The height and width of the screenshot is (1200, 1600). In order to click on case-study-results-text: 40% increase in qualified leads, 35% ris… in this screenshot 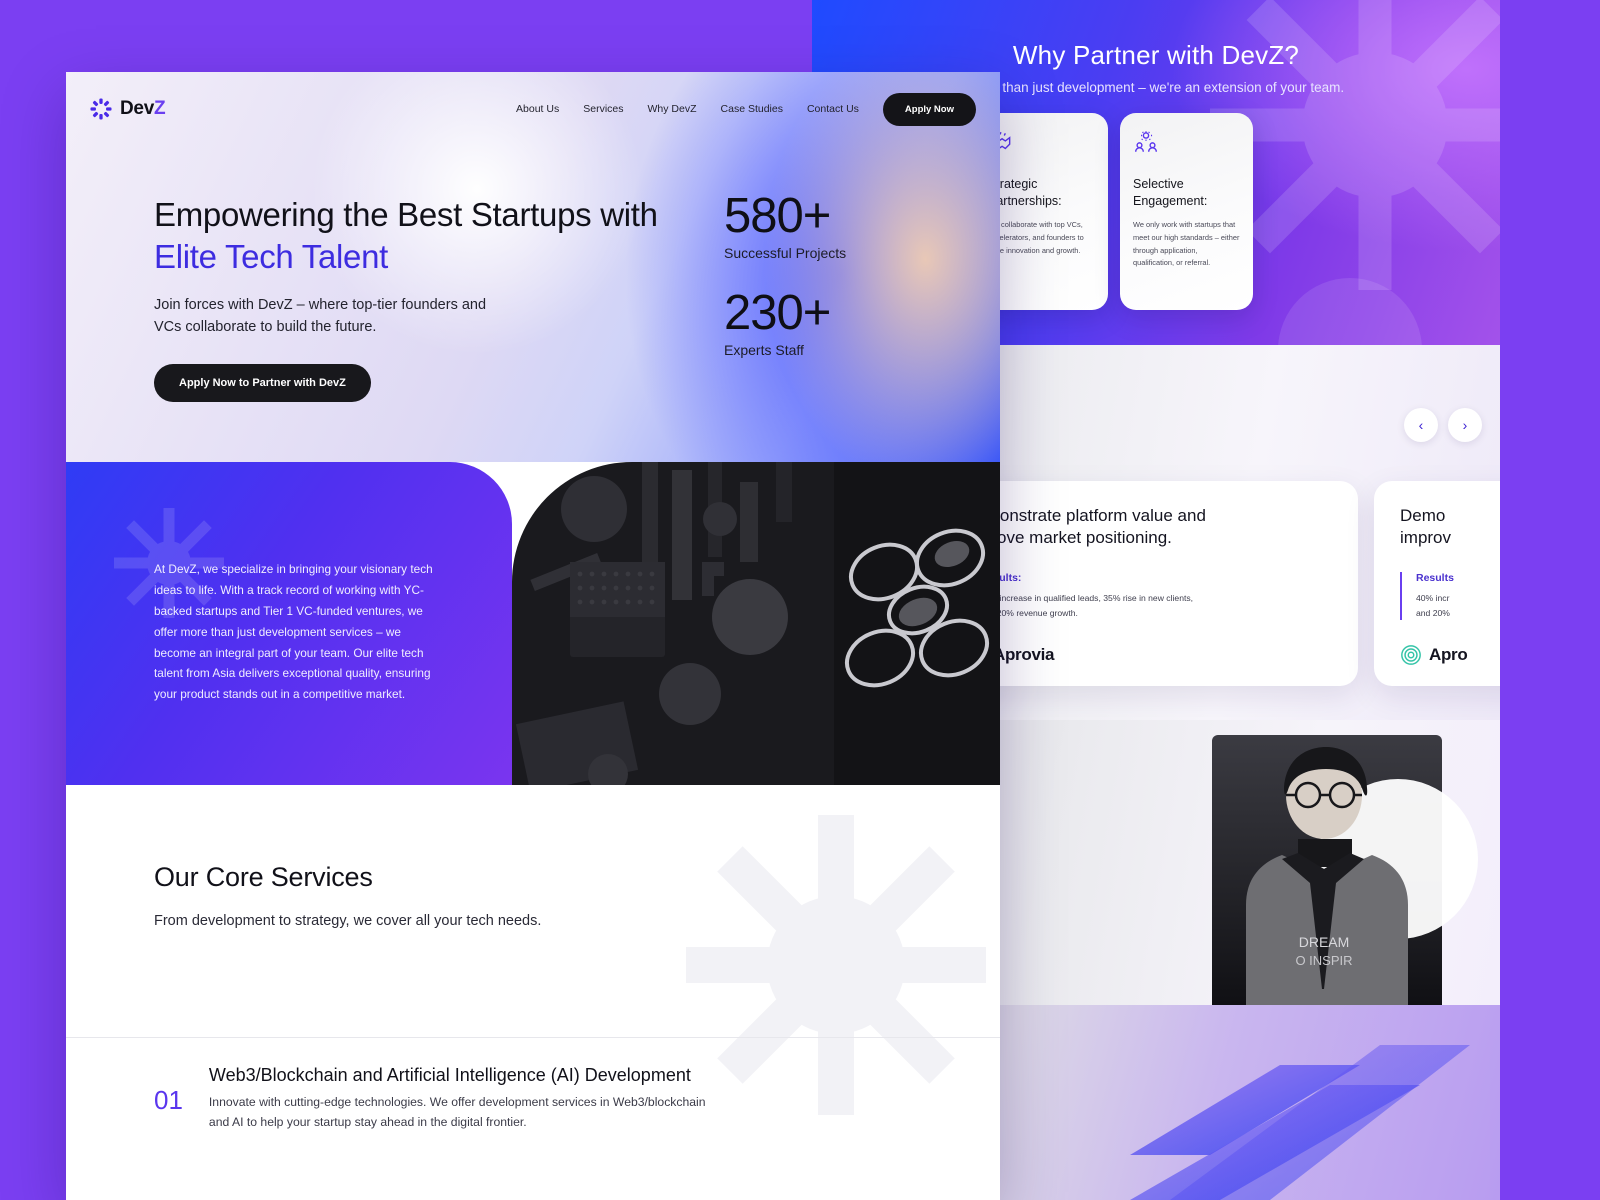, I will do `click(1087, 605)`.